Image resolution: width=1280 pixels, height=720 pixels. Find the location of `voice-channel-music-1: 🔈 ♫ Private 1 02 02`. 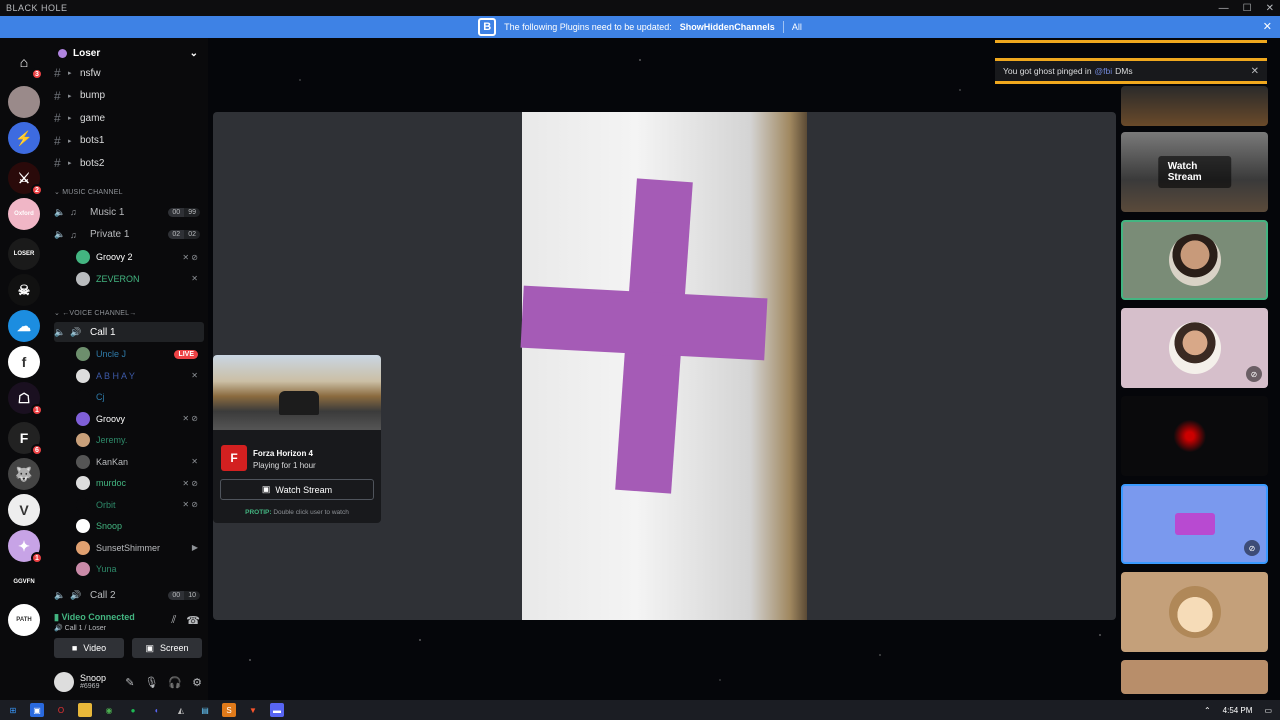

voice-channel-music-1: 🔈 ♫ Private 1 02 02 is located at coordinates (129, 235).